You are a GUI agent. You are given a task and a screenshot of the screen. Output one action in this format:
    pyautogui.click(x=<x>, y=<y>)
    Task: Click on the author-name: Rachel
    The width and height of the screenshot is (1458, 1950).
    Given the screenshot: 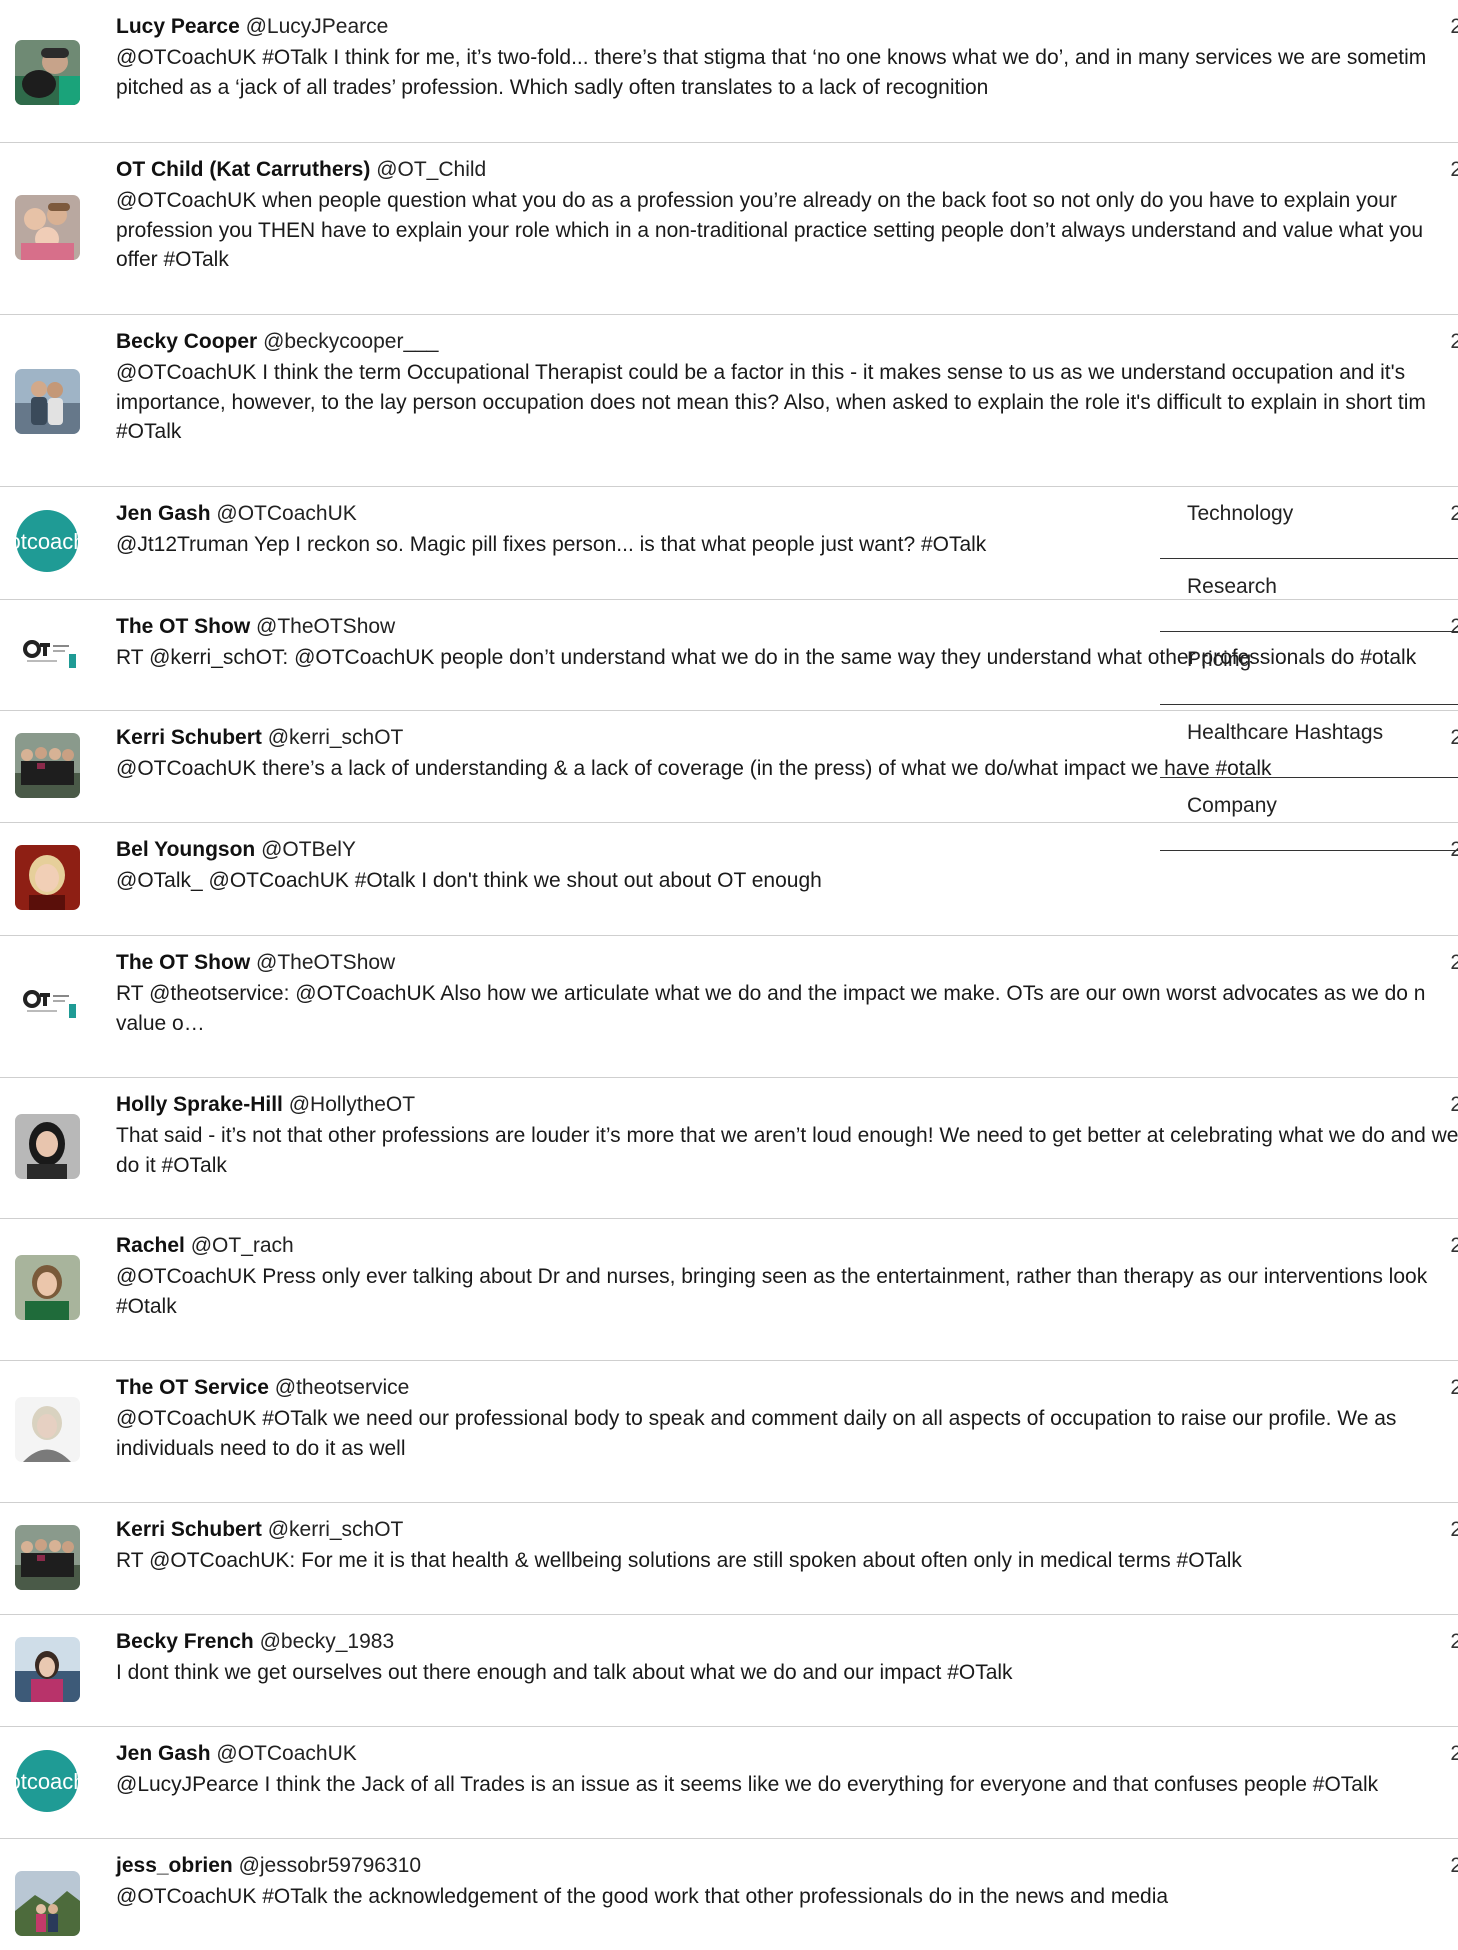 What is the action you would take?
    pyautogui.click(x=150, y=1245)
    